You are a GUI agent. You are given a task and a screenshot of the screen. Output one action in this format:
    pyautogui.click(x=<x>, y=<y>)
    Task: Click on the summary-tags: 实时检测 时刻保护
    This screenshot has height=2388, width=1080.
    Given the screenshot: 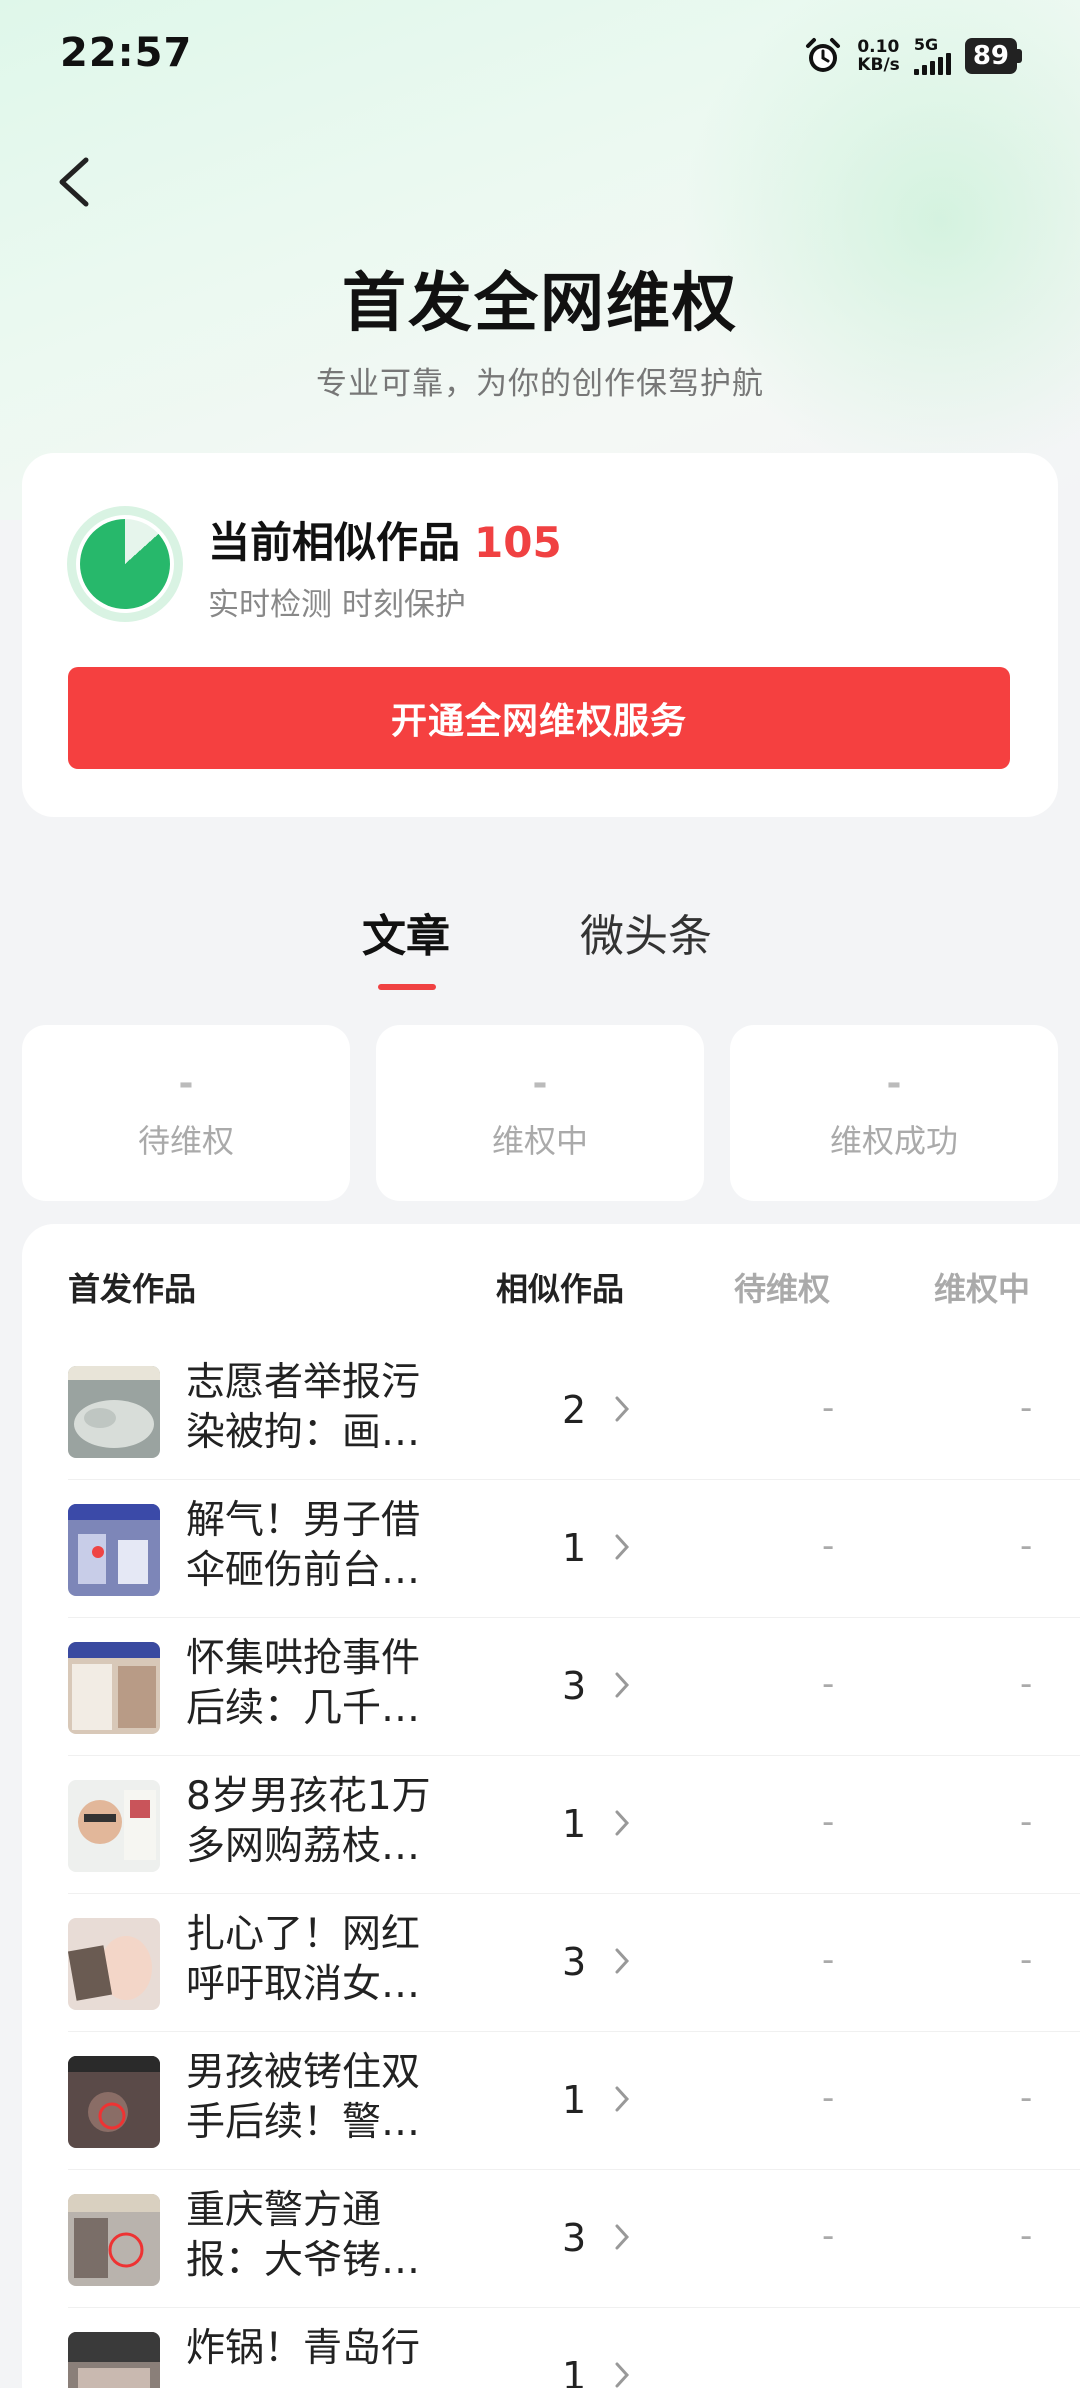 What is the action you would take?
    pyautogui.click(x=337, y=605)
    